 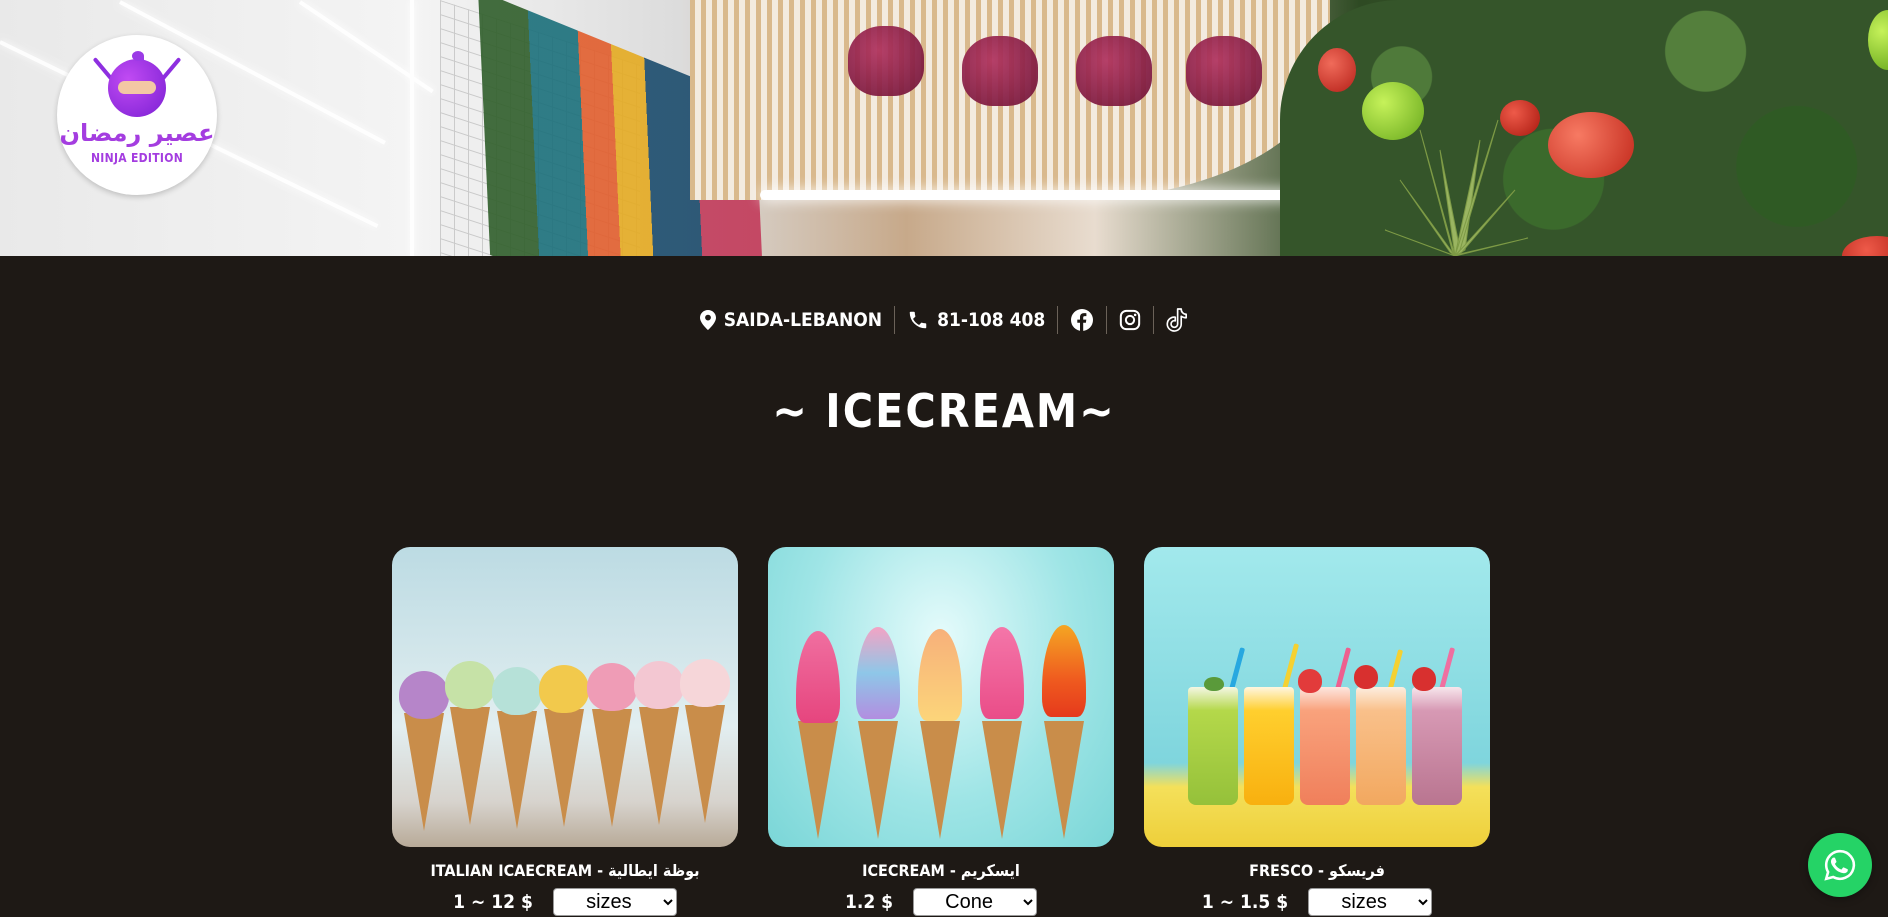 I want to click on product-card: FRESCO - فريسكو 1 ~ 1.5 $ sizes, so click(x=1317, y=731).